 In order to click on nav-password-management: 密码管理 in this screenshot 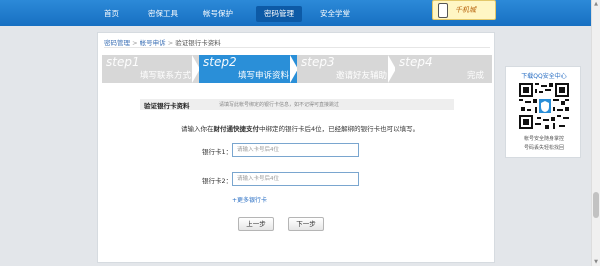, I will do `click(279, 14)`.